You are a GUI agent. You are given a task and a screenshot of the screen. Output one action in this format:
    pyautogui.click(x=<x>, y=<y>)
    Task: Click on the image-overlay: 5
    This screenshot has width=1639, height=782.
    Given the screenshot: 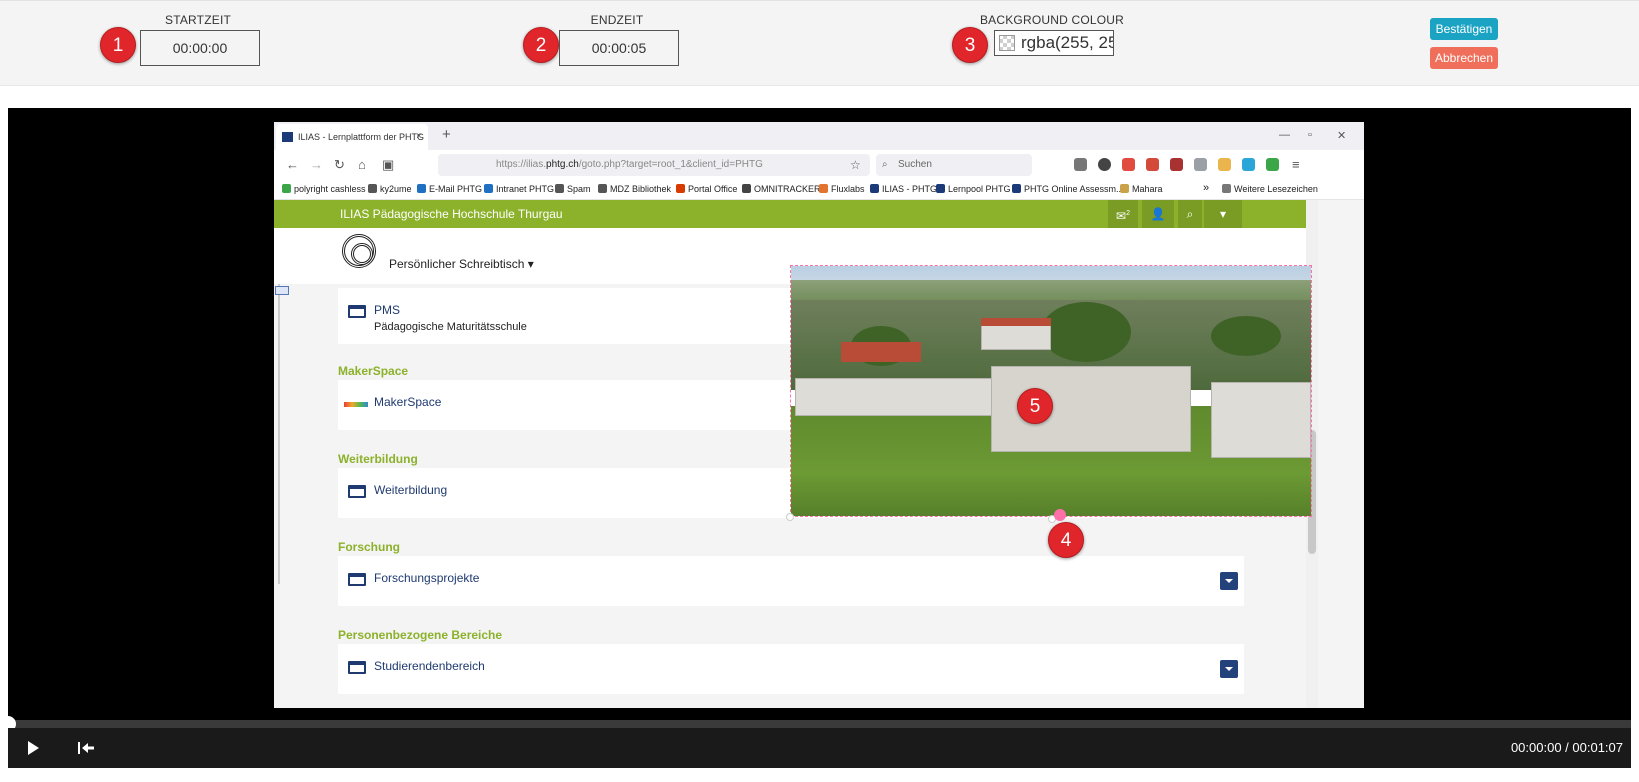 What is the action you would take?
    pyautogui.click(x=1051, y=391)
    